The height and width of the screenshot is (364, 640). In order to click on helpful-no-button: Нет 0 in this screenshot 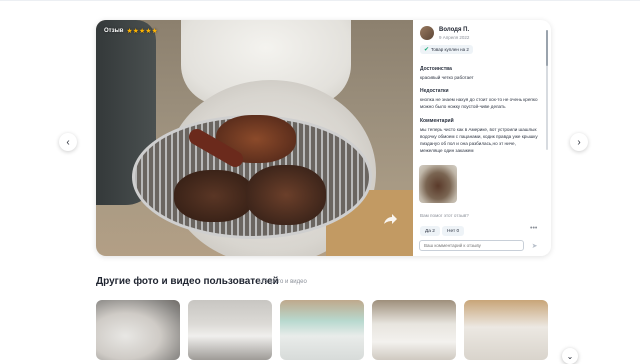, I will do `click(453, 231)`.